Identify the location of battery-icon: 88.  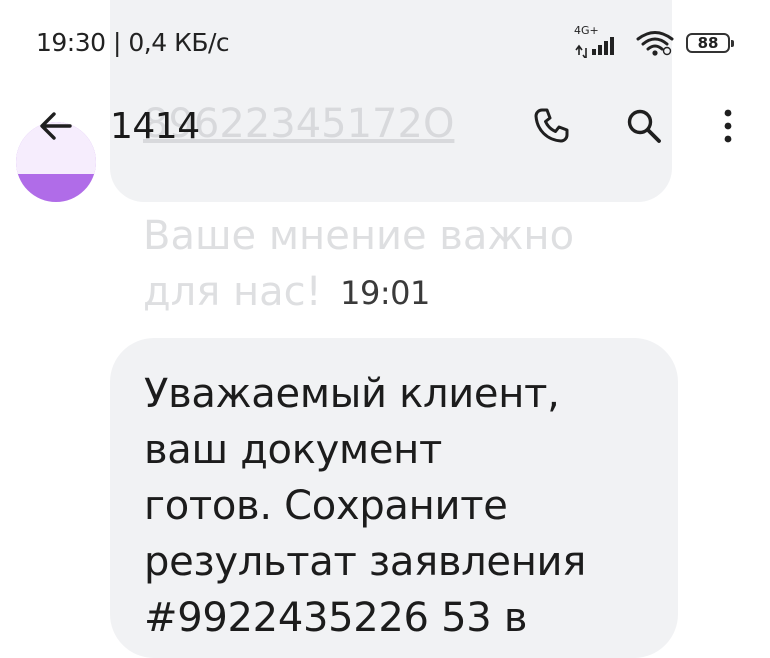
(710, 43).